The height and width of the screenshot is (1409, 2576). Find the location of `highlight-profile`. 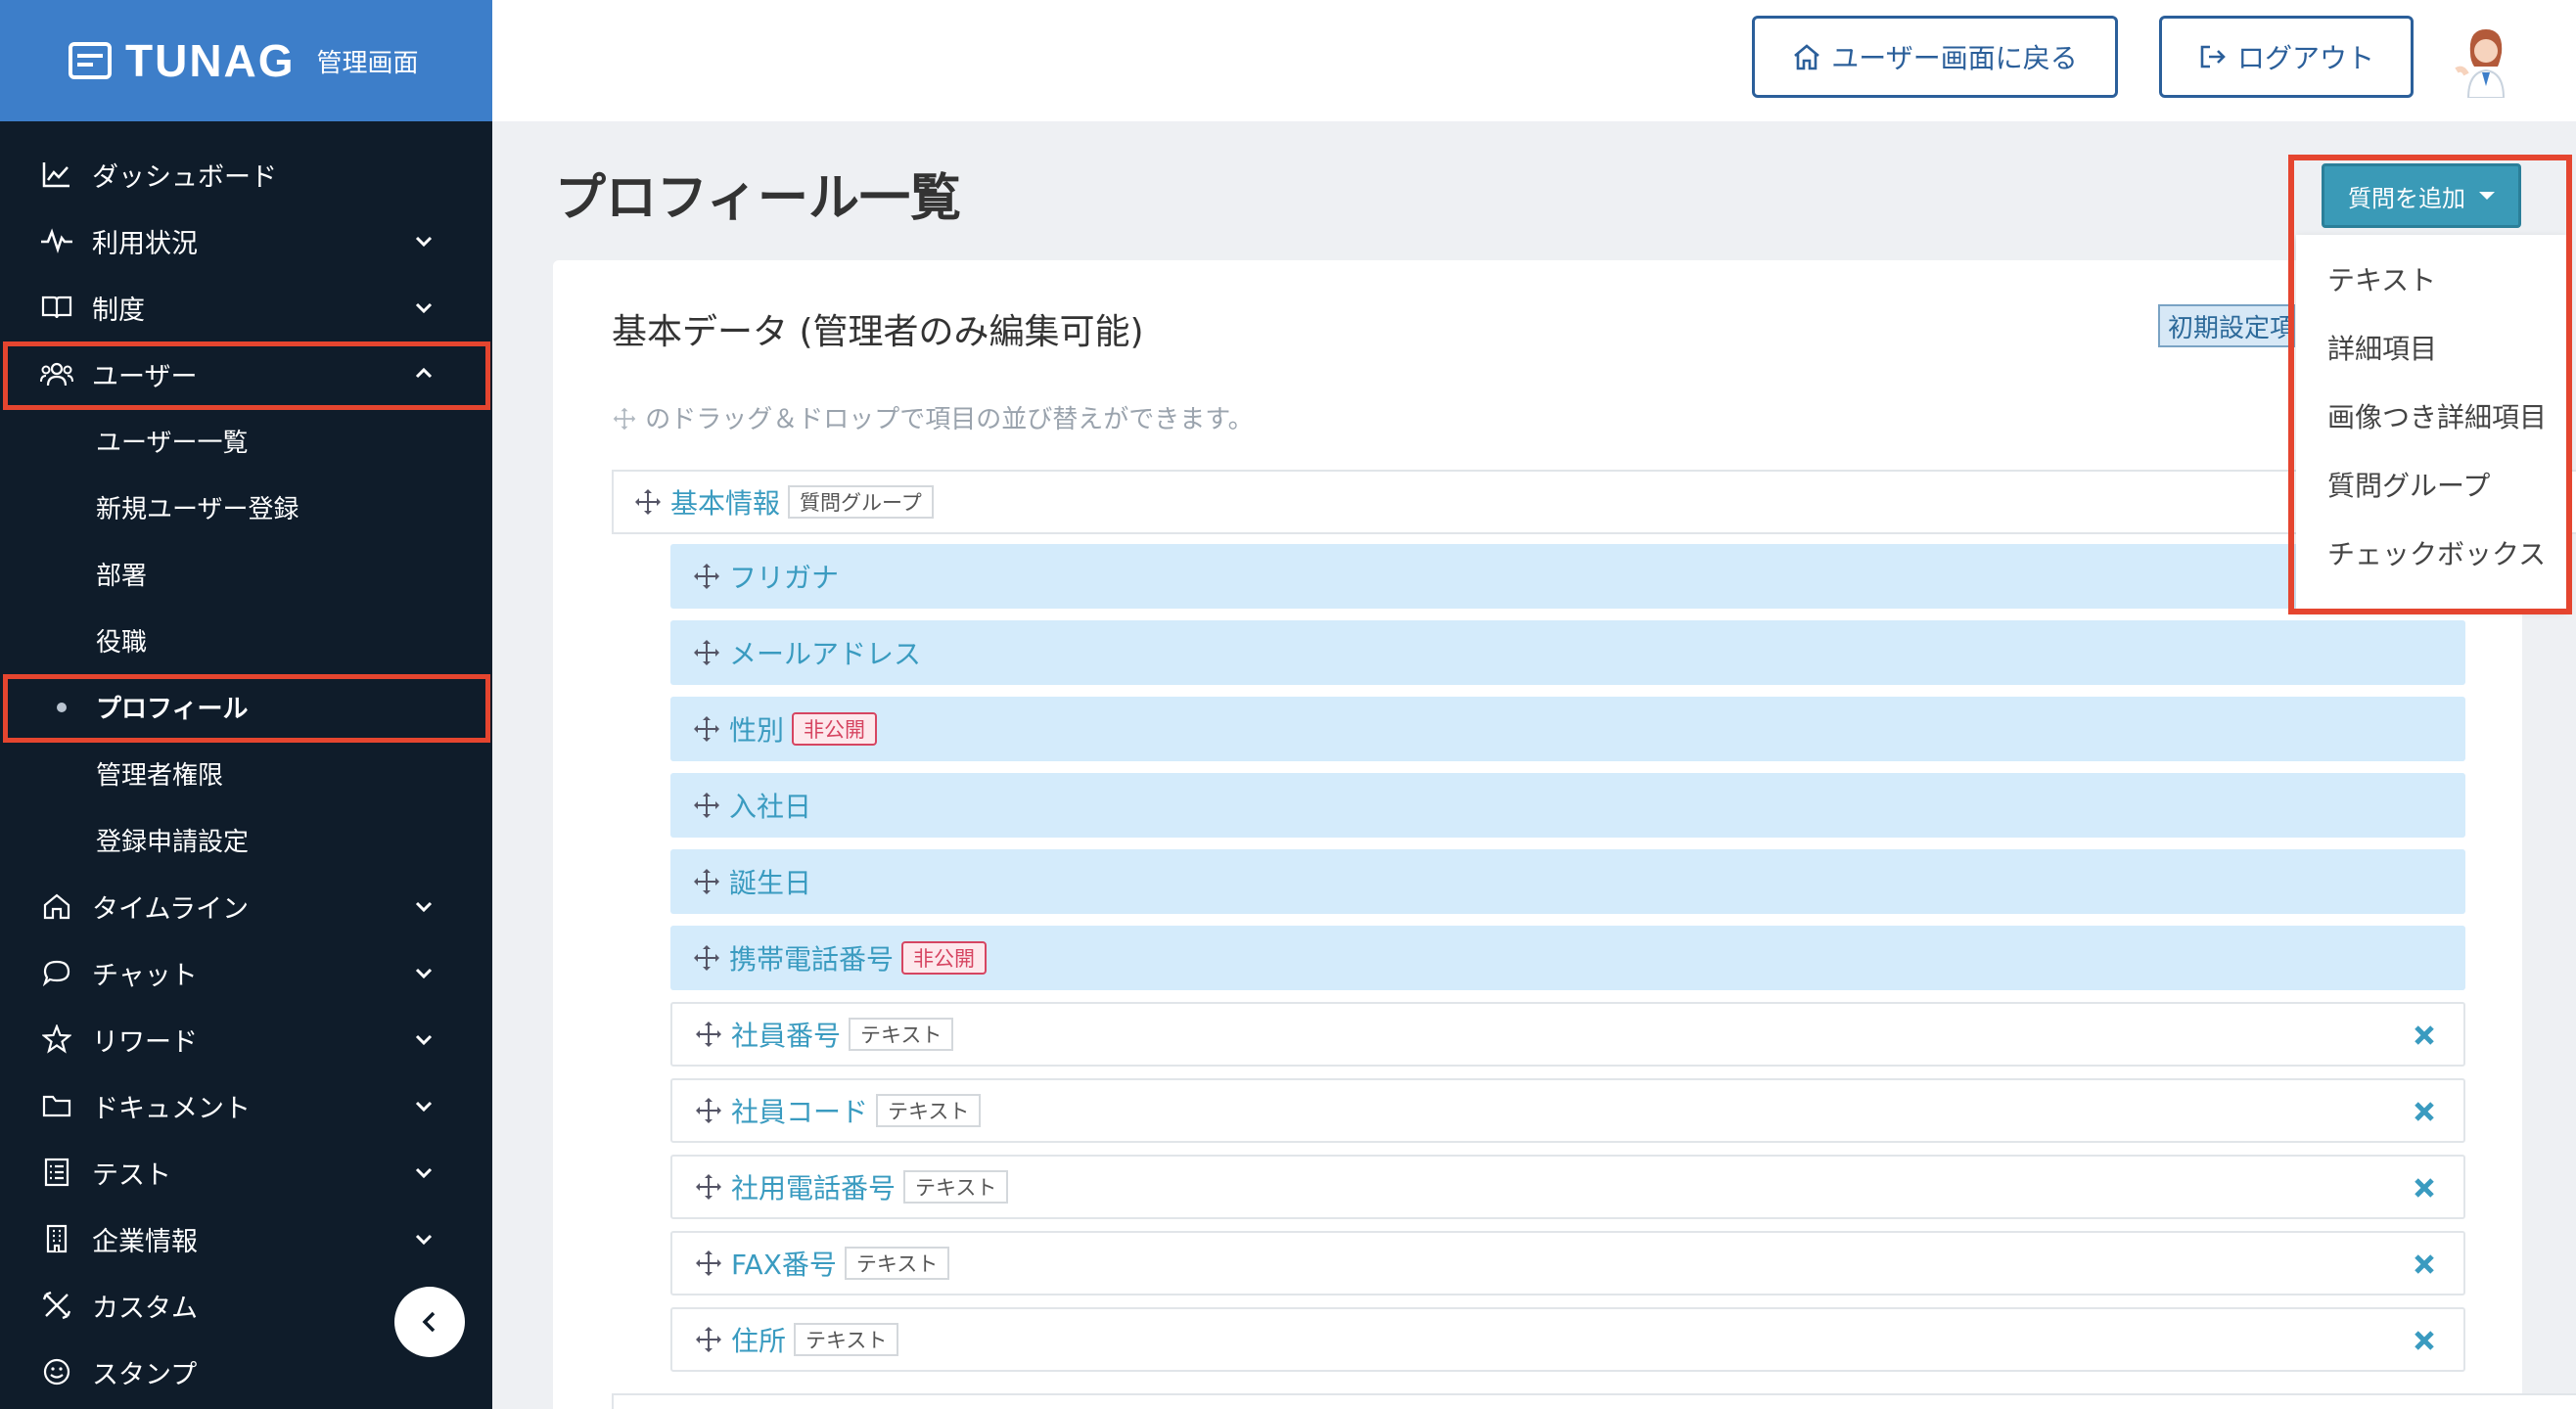

highlight-profile is located at coordinates (246, 709).